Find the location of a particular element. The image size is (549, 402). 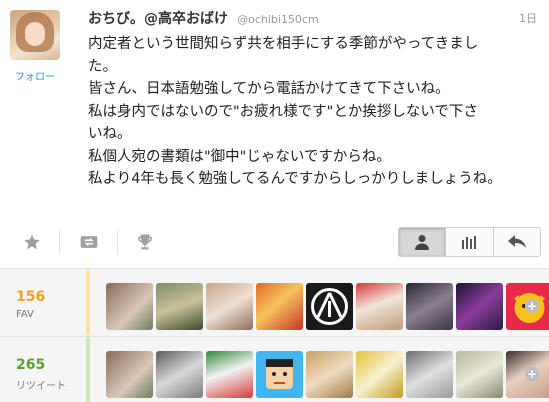

tweet-line: た。 is located at coordinates (102, 66).